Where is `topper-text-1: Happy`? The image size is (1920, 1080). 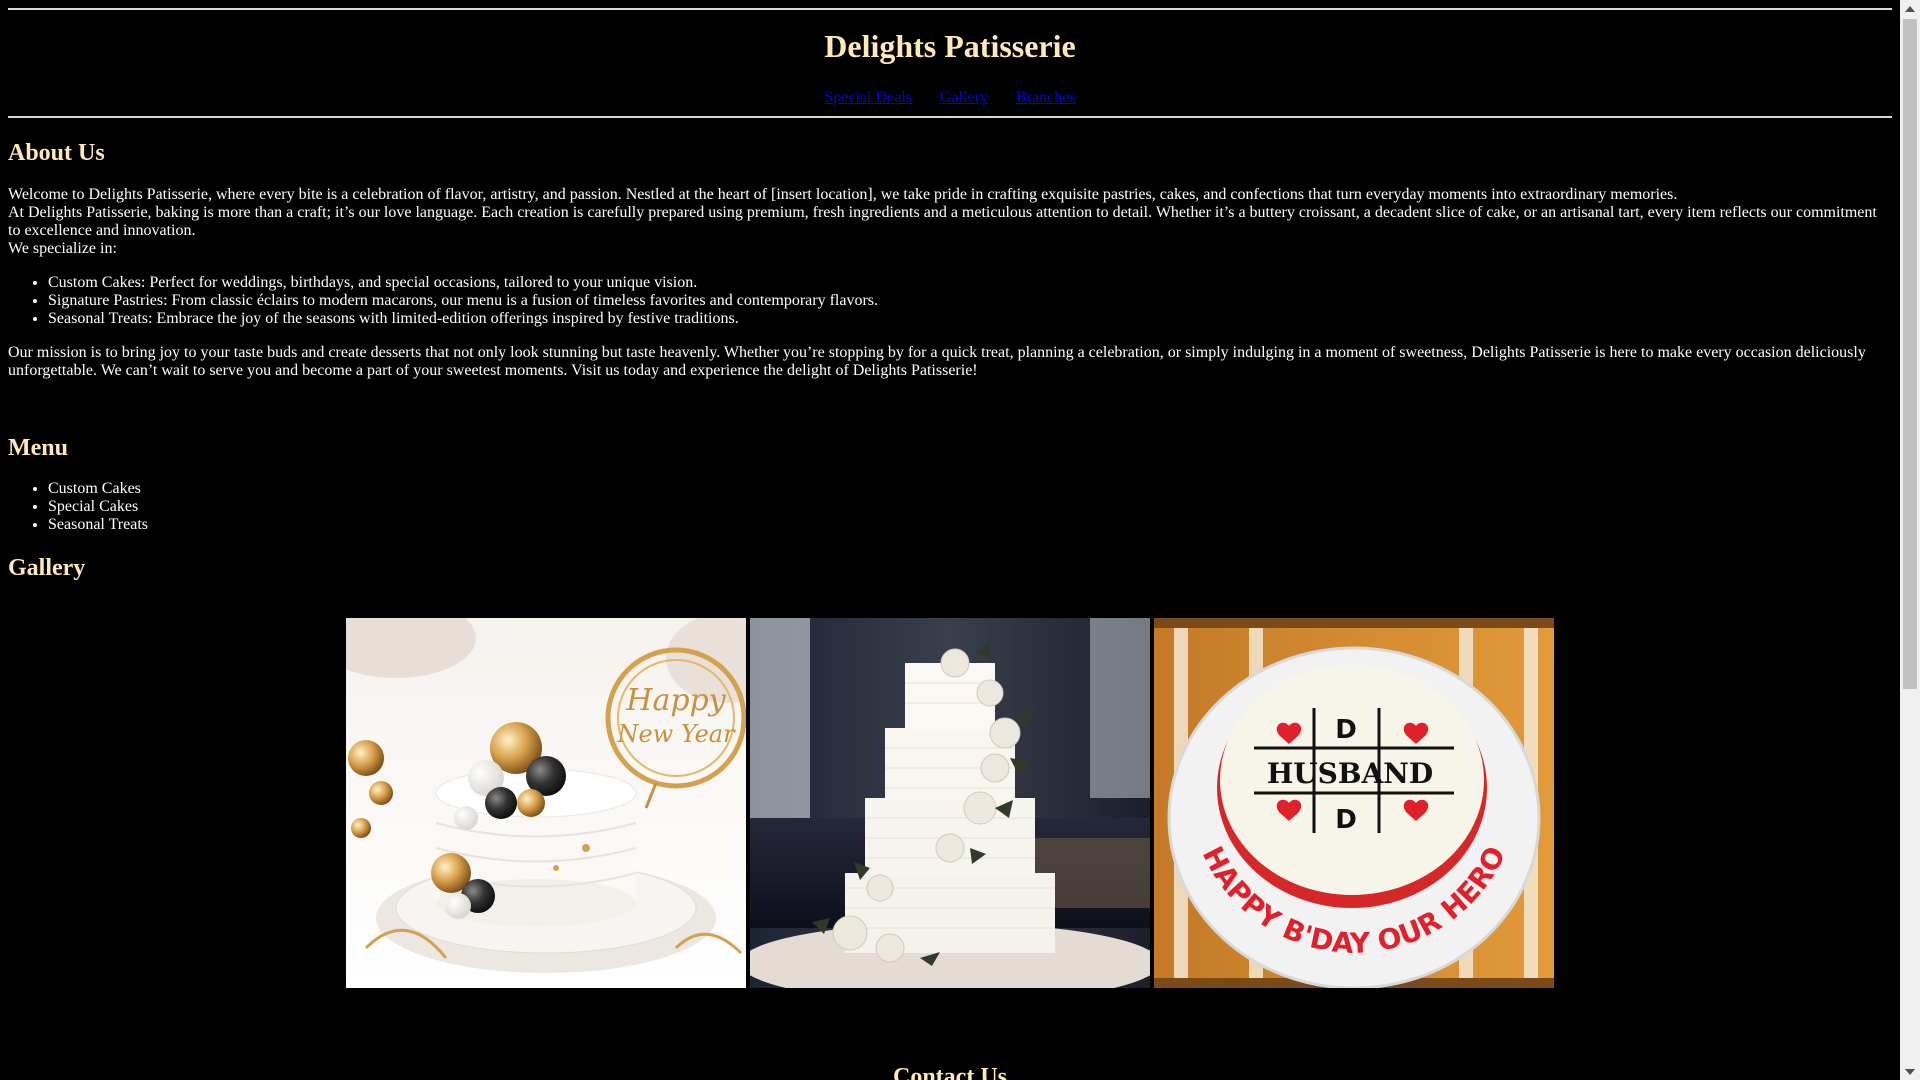
topper-text-1: Happy is located at coordinates (675, 700).